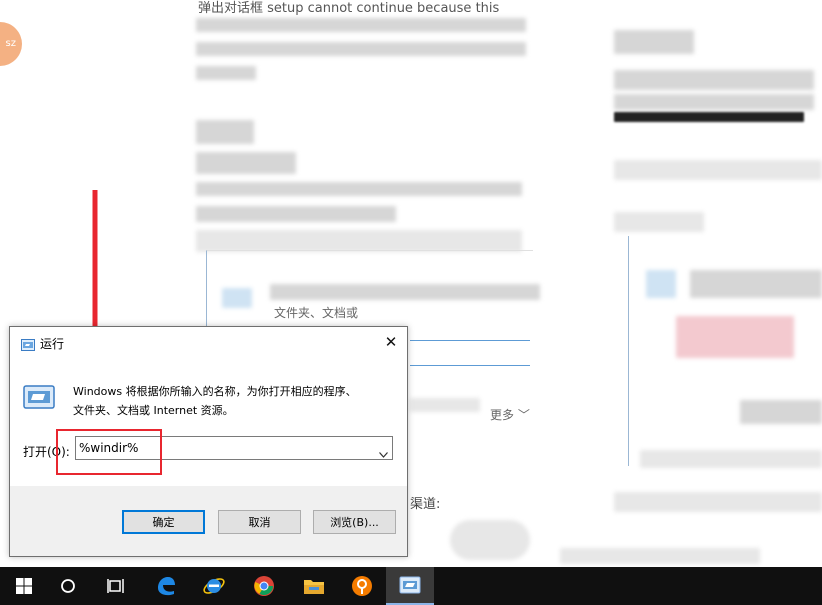 The image size is (822, 605). I want to click on background-heading-text: 弹出对话框 setup cannot continue because this, so click(349, 8).